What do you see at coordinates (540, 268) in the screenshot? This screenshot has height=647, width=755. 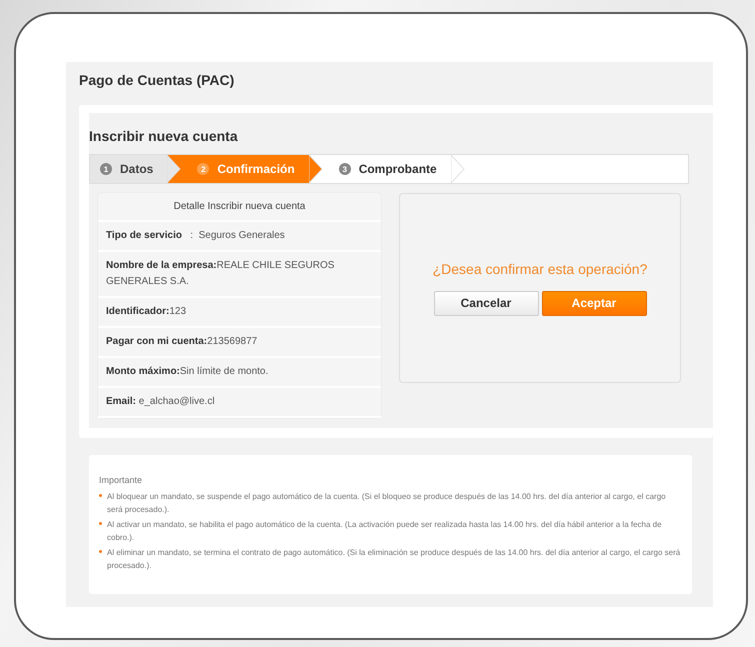 I see `confirm-question: ¿Desea confirmar esta operación?` at bounding box center [540, 268].